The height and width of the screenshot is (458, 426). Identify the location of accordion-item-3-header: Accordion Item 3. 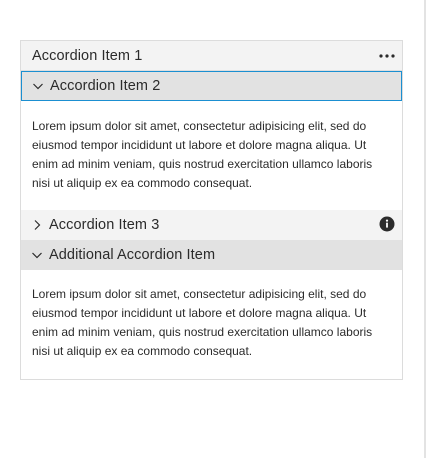
(211, 225).